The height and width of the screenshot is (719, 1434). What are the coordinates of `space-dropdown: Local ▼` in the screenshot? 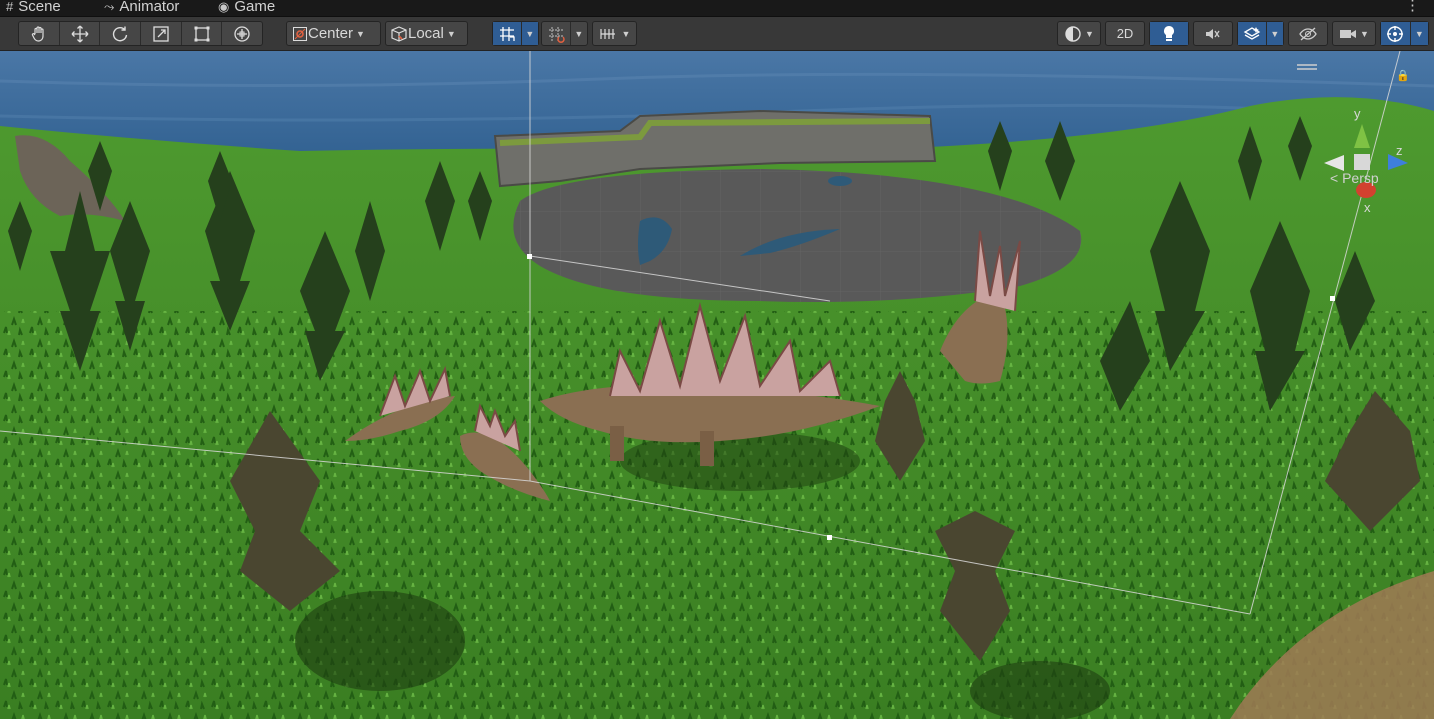 It's located at (426, 33).